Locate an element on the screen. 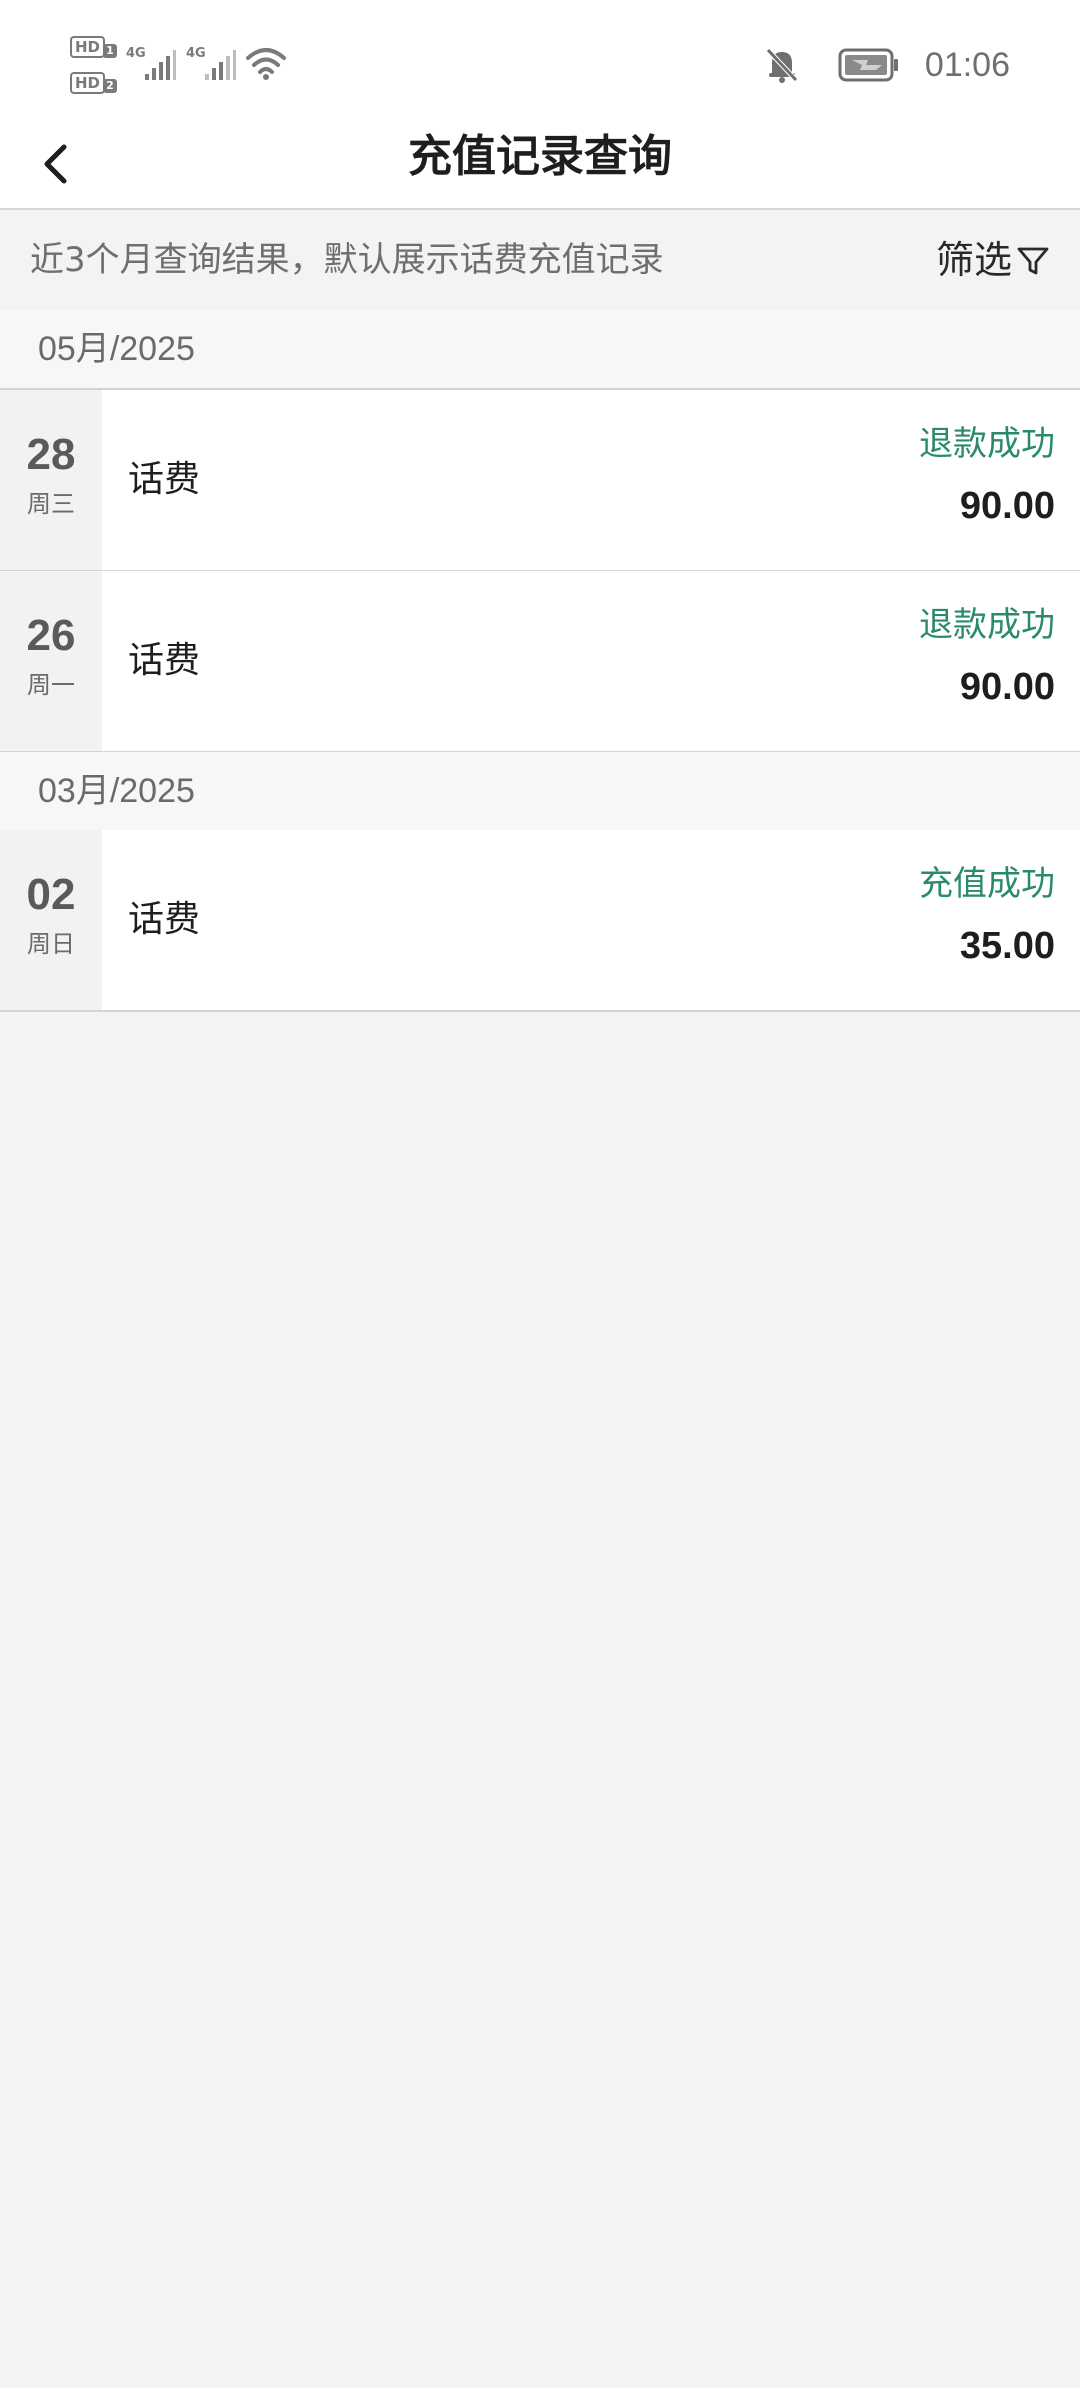 This screenshot has height=2388, width=1080. record-day: 26 is located at coordinates (51, 635).